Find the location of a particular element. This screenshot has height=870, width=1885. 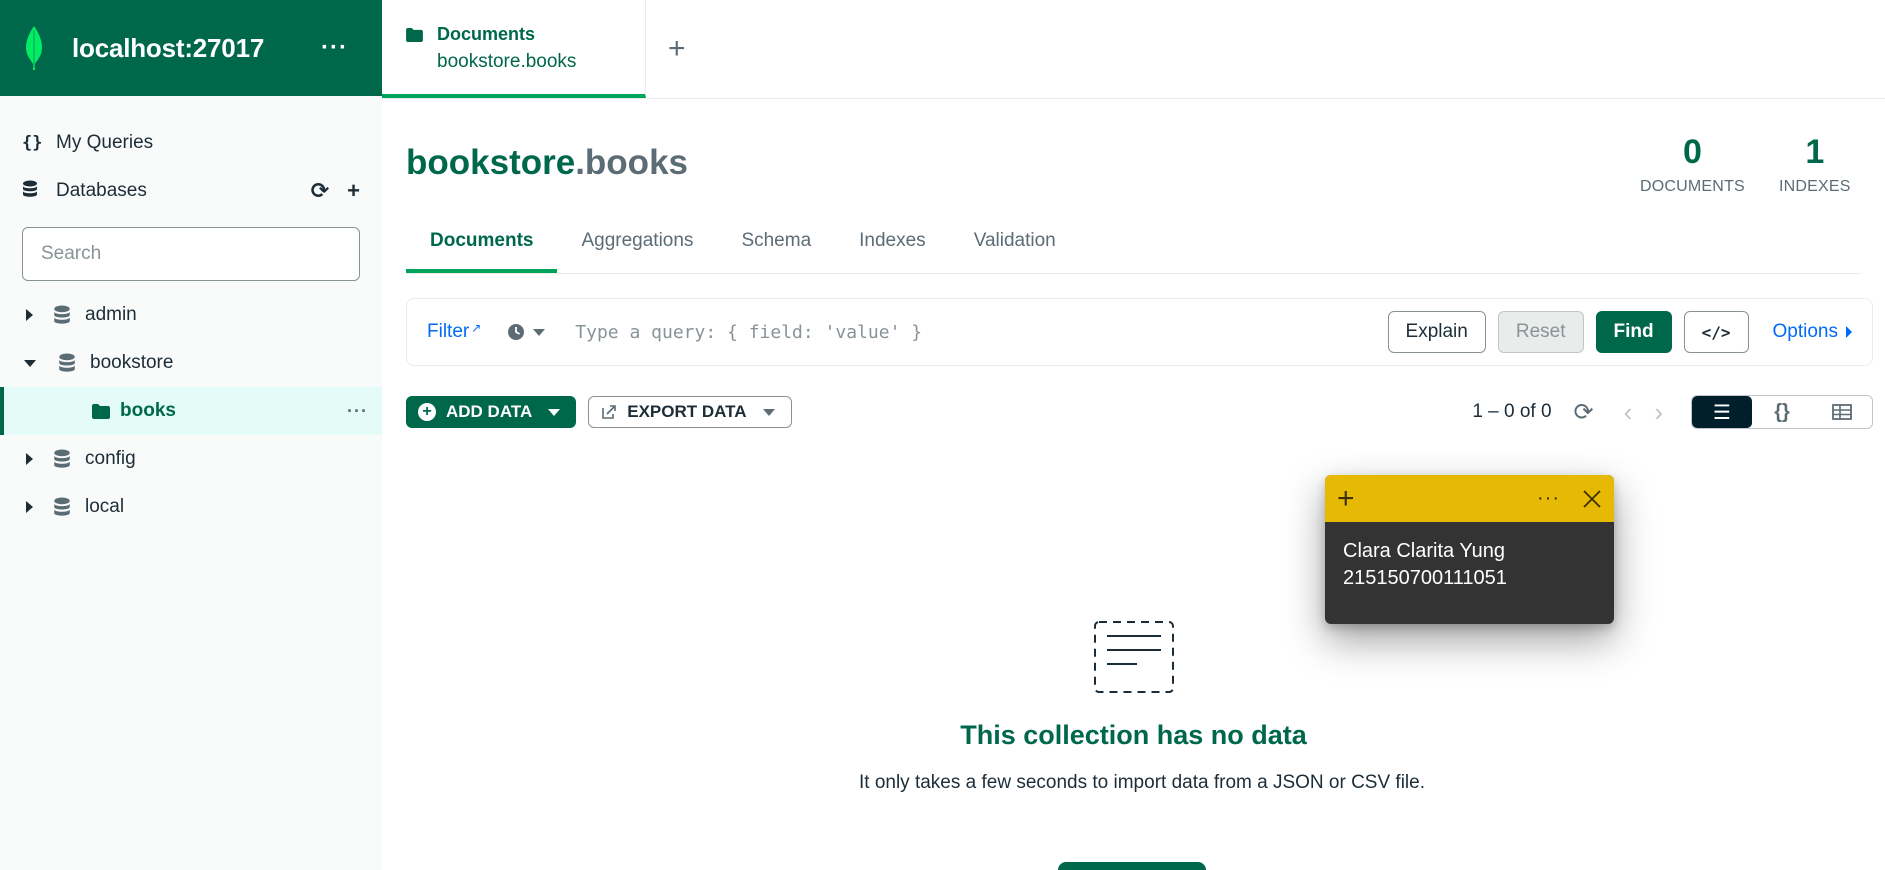

sticky-note-line-2: 215150700111051 is located at coordinates (1425, 578).